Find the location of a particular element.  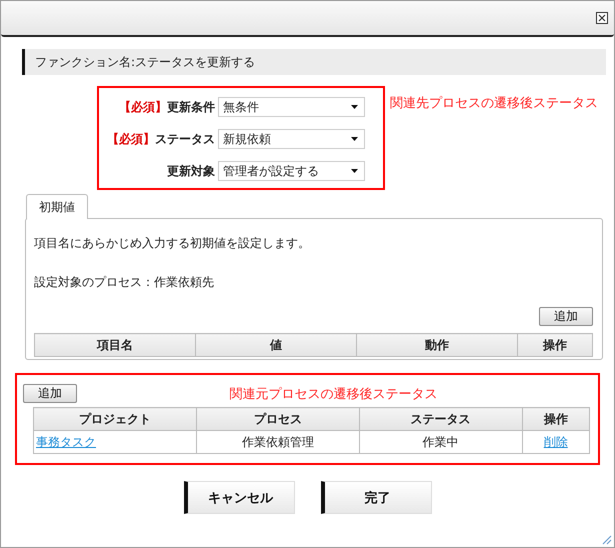

field-label: 更新条件 is located at coordinates (191, 107).